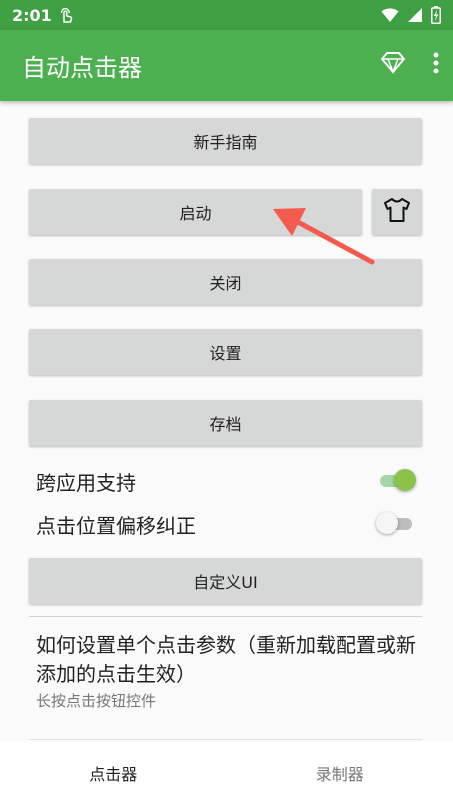 The width and height of the screenshot is (453, 805). Describe the element at coordinates (340, 773) in the screenshot. I see `nav-recorder-tab: 录制器` at that location.